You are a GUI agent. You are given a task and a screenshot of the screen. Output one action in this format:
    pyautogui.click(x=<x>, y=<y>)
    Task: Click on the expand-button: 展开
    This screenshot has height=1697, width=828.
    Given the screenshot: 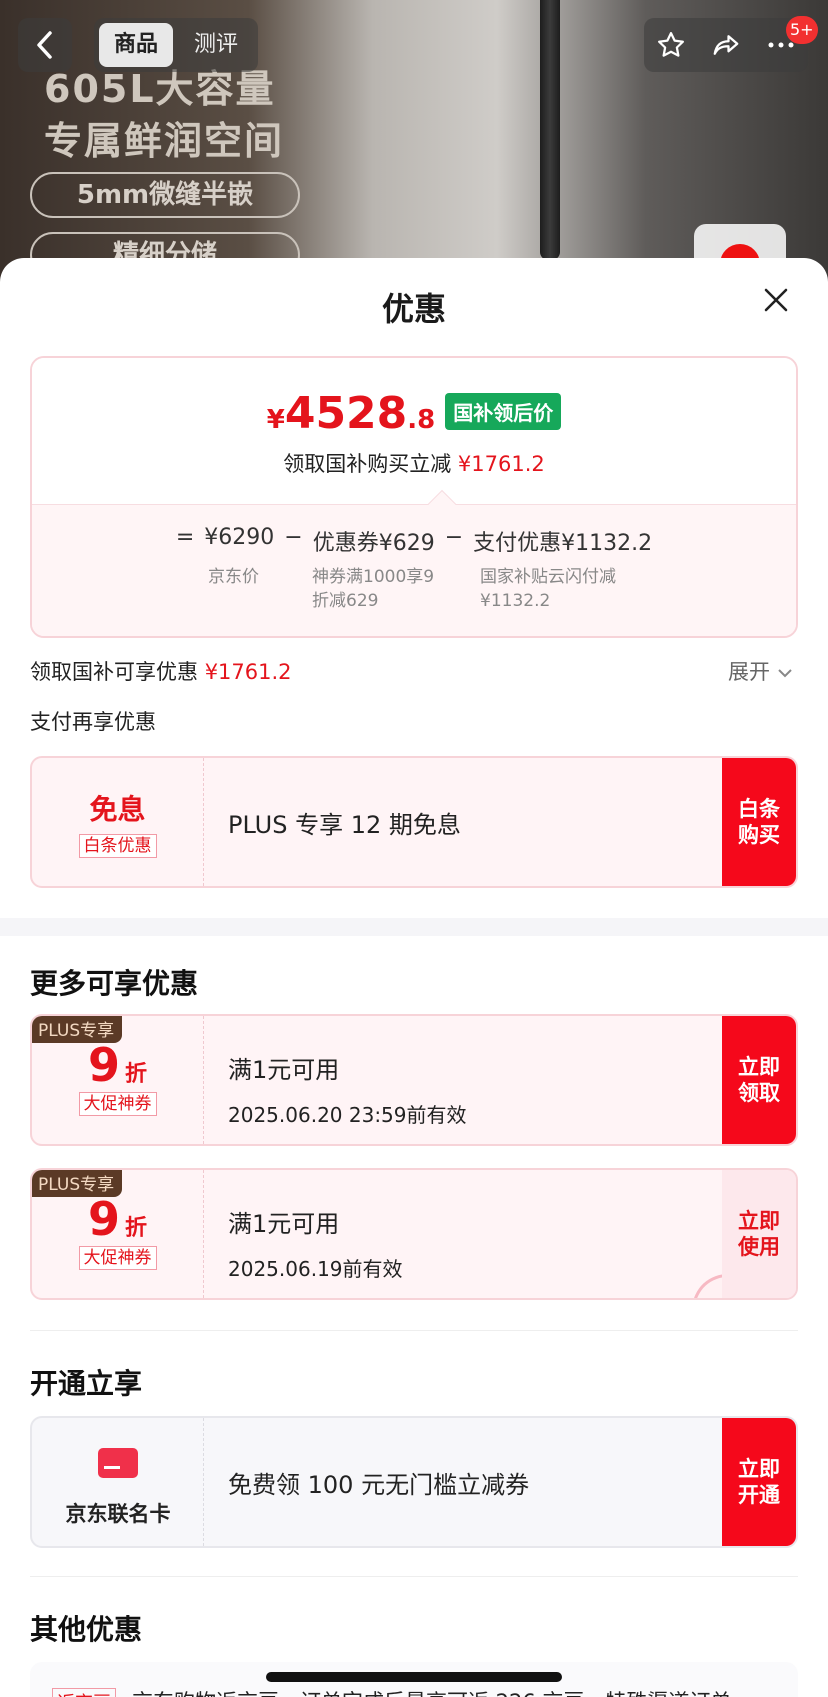 What is the action you would take?
    pyautogui.click(x=760, y=671)
    